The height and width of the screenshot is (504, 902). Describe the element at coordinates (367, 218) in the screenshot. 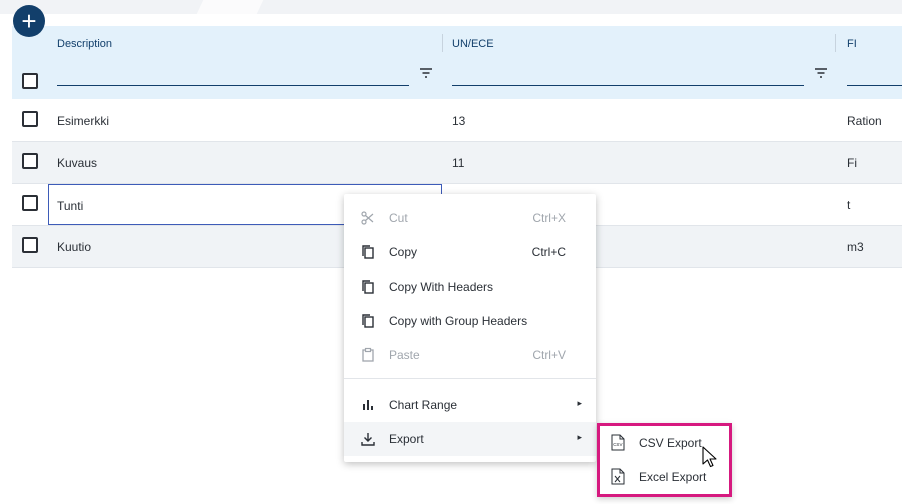

I see `scissors-icon` at that location.